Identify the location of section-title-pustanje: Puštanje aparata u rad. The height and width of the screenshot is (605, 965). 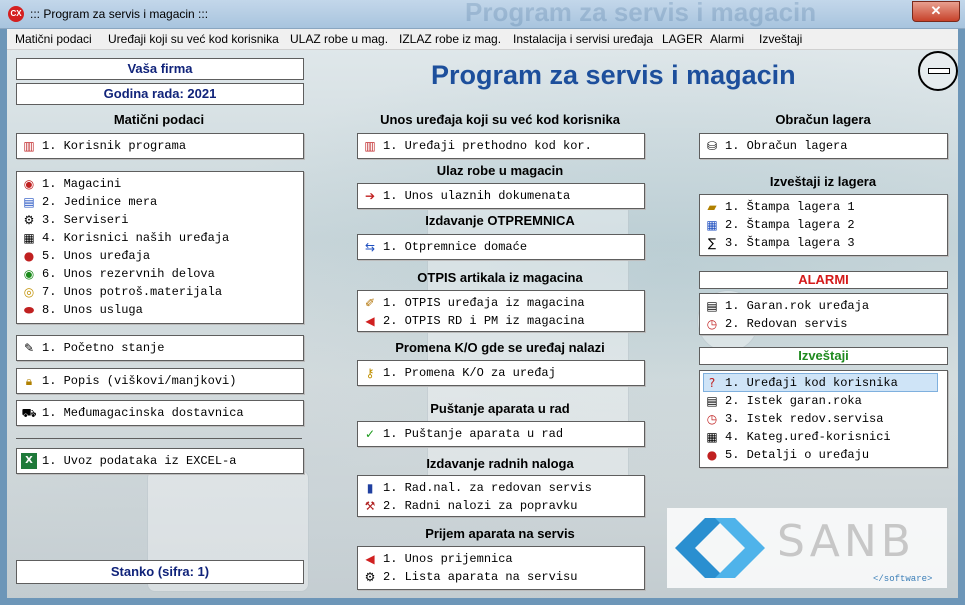
(500, 408).